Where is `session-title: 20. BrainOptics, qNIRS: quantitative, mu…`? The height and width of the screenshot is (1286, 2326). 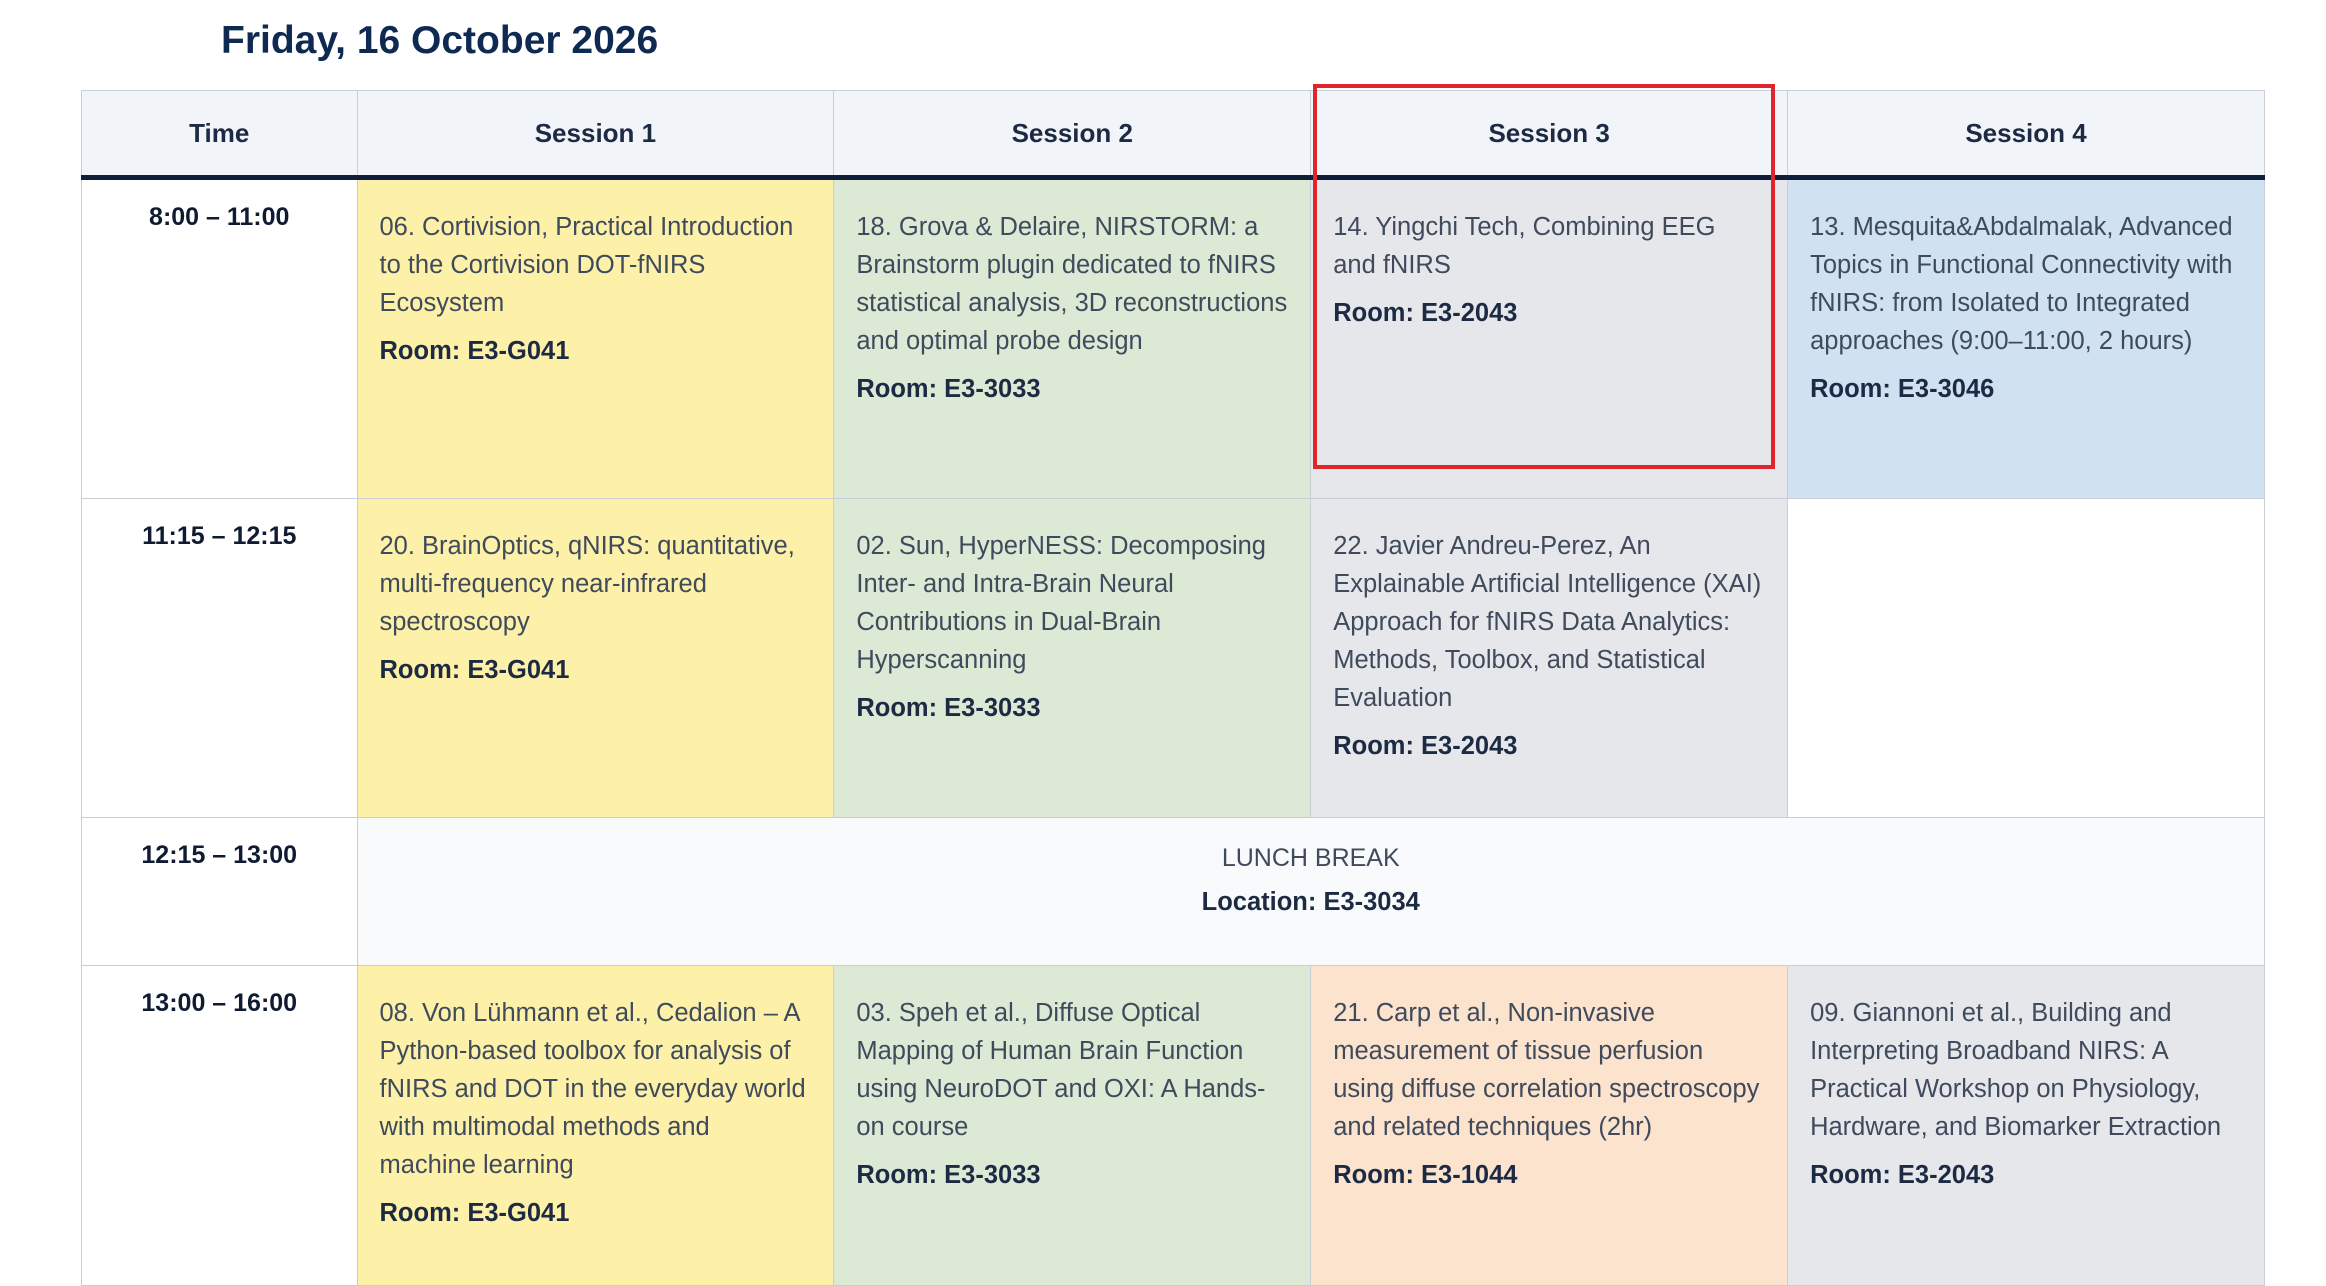
session-title: 20. BrainOptics, qNIRS: quantitative, mu… is located at coordinates (587, 584).